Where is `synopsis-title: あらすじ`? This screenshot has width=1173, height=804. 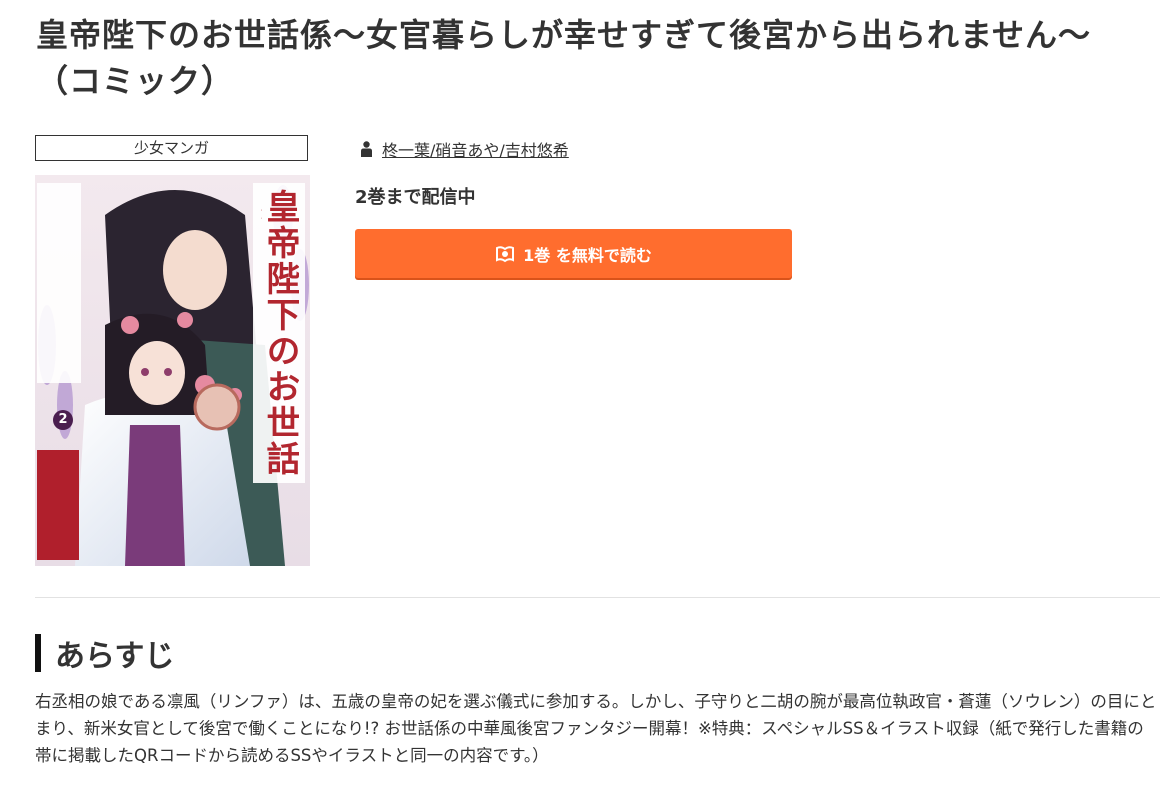
synopsis-title: あらすじ is located at coordinates (115, 656).